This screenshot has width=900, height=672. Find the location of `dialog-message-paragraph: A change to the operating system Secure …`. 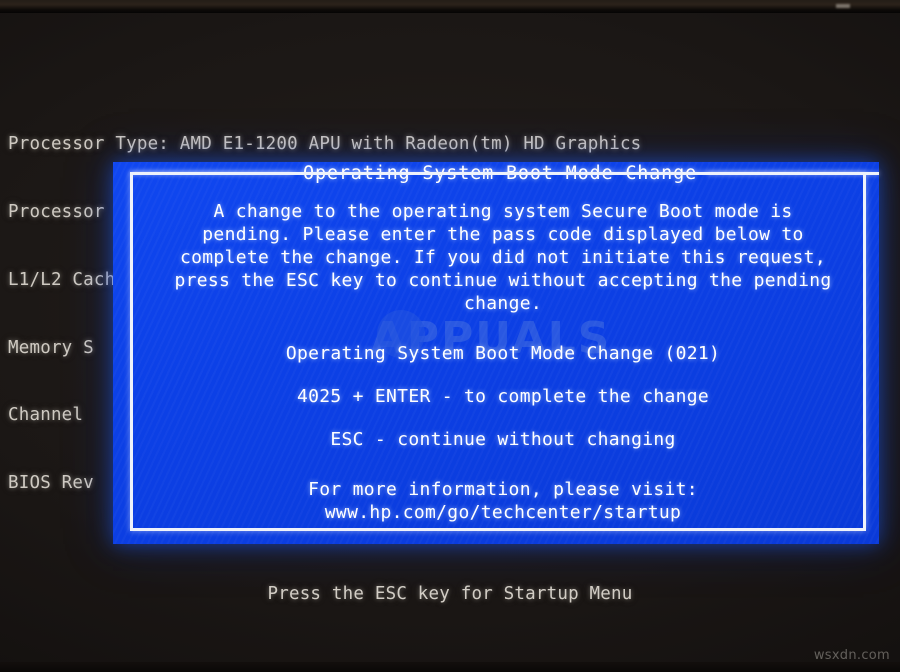

dialog-message-paragraph: A change to the operating system Secure … is located at coordinates (503, 257).